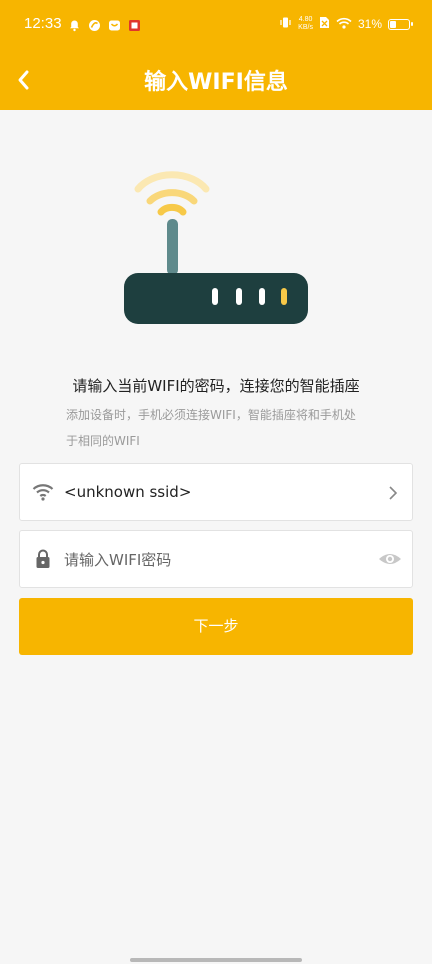 The width and height of the screenshot is (432, 964). I want to click on net-speed-value: 4.80, so click(305, 19).